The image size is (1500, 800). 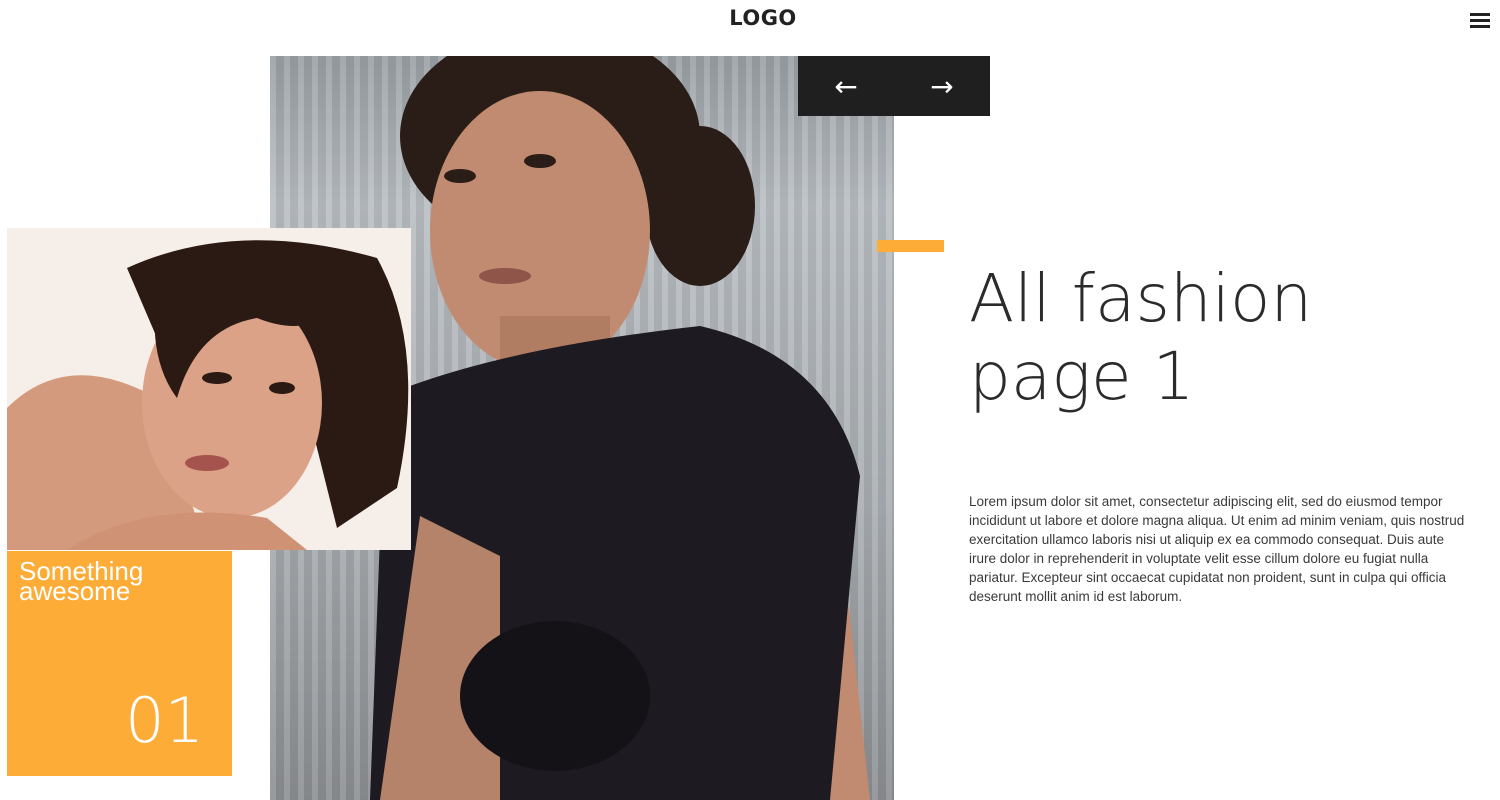 What do you see at coordinates (209, 389) in the screenshot?
I see `portrait-image` at bounding box center [209, 389].